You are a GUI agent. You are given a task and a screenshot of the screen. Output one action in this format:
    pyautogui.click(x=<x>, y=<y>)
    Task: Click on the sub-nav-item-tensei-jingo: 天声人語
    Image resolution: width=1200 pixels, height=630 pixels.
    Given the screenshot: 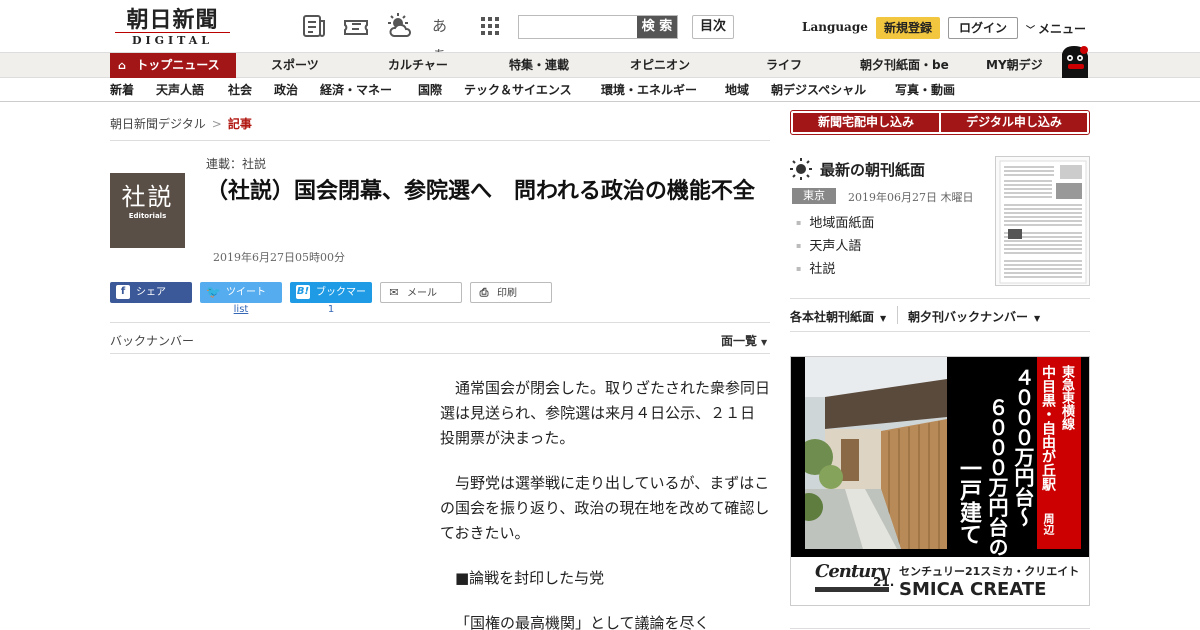 What is the action you would take?
    pyautogui.click(x=180, y=90)
    